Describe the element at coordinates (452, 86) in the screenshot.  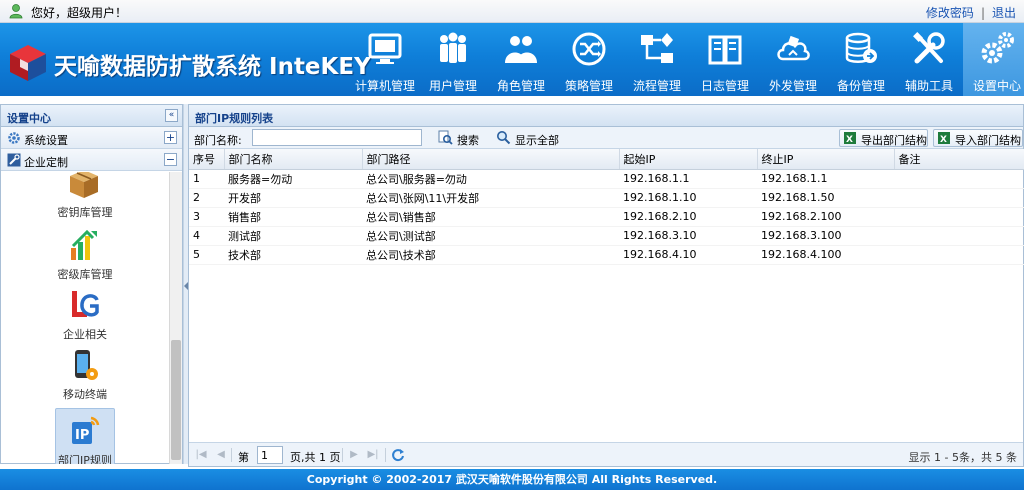
I see `nav-label: 用户管理` at that location.